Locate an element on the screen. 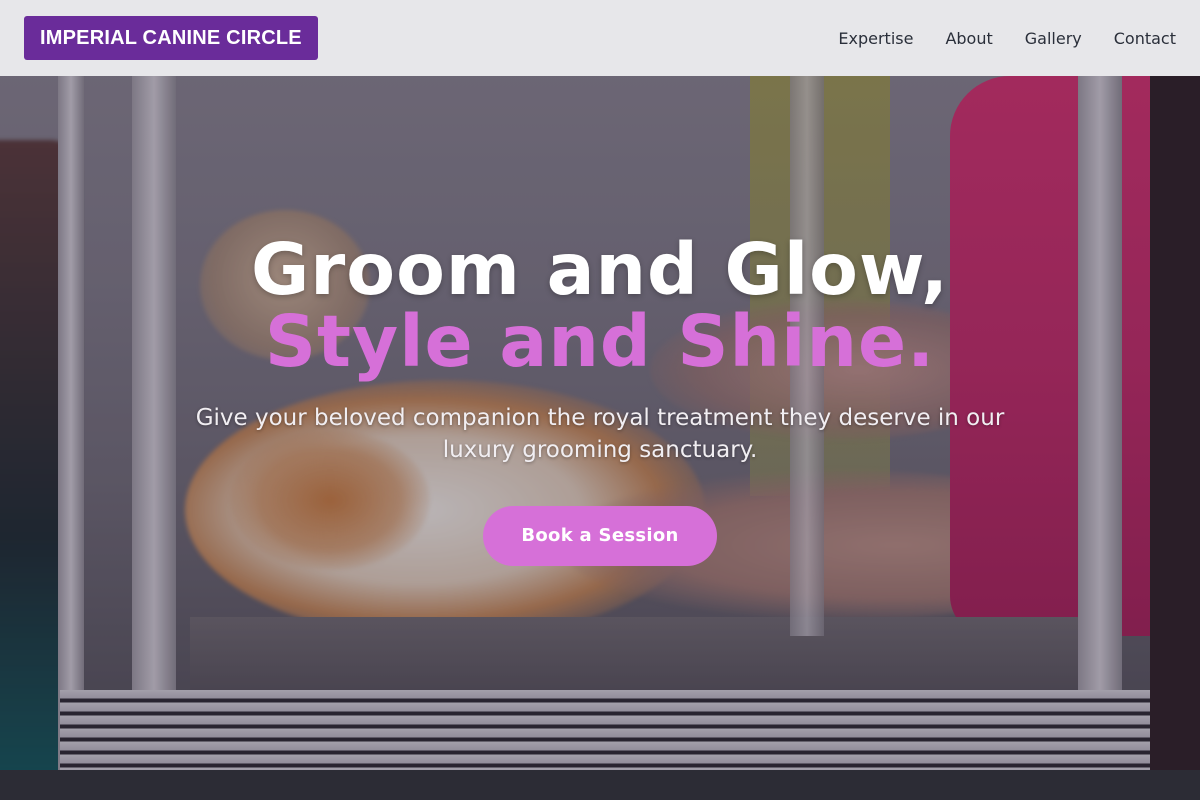 This screenshot has height=800, width=1200. nav-link-expertise: Expertise is located at coordinates (875, 38).